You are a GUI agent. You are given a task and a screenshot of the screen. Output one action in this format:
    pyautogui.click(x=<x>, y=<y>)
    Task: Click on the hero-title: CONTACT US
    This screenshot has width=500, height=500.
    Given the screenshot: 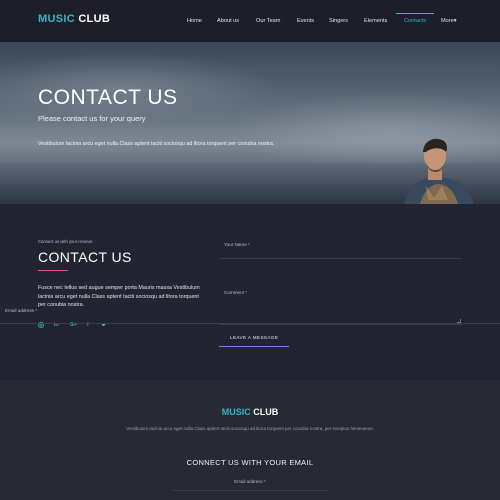 What is the action you would take?
    pyautogui.click(x=108, y=97)
    